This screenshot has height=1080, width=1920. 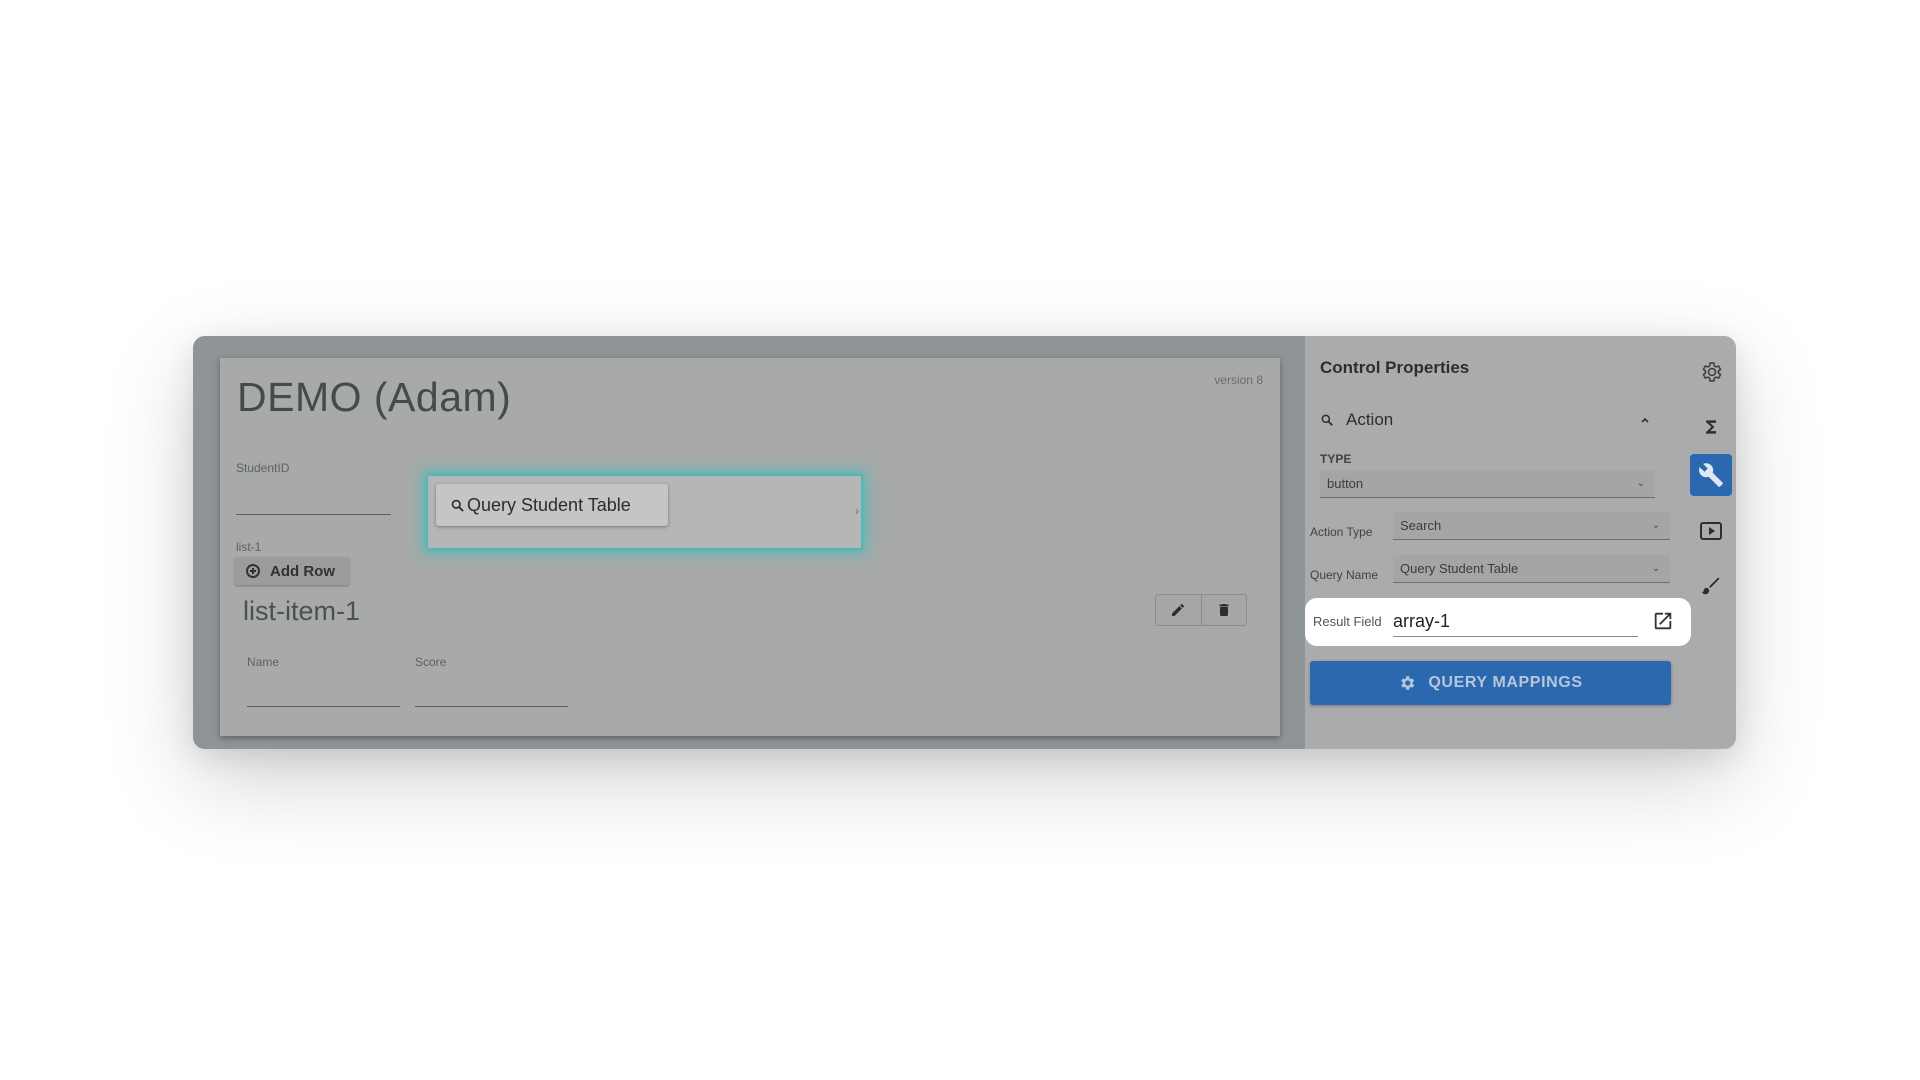 I want to click on preview-tab, so click(x=1711, y=531).